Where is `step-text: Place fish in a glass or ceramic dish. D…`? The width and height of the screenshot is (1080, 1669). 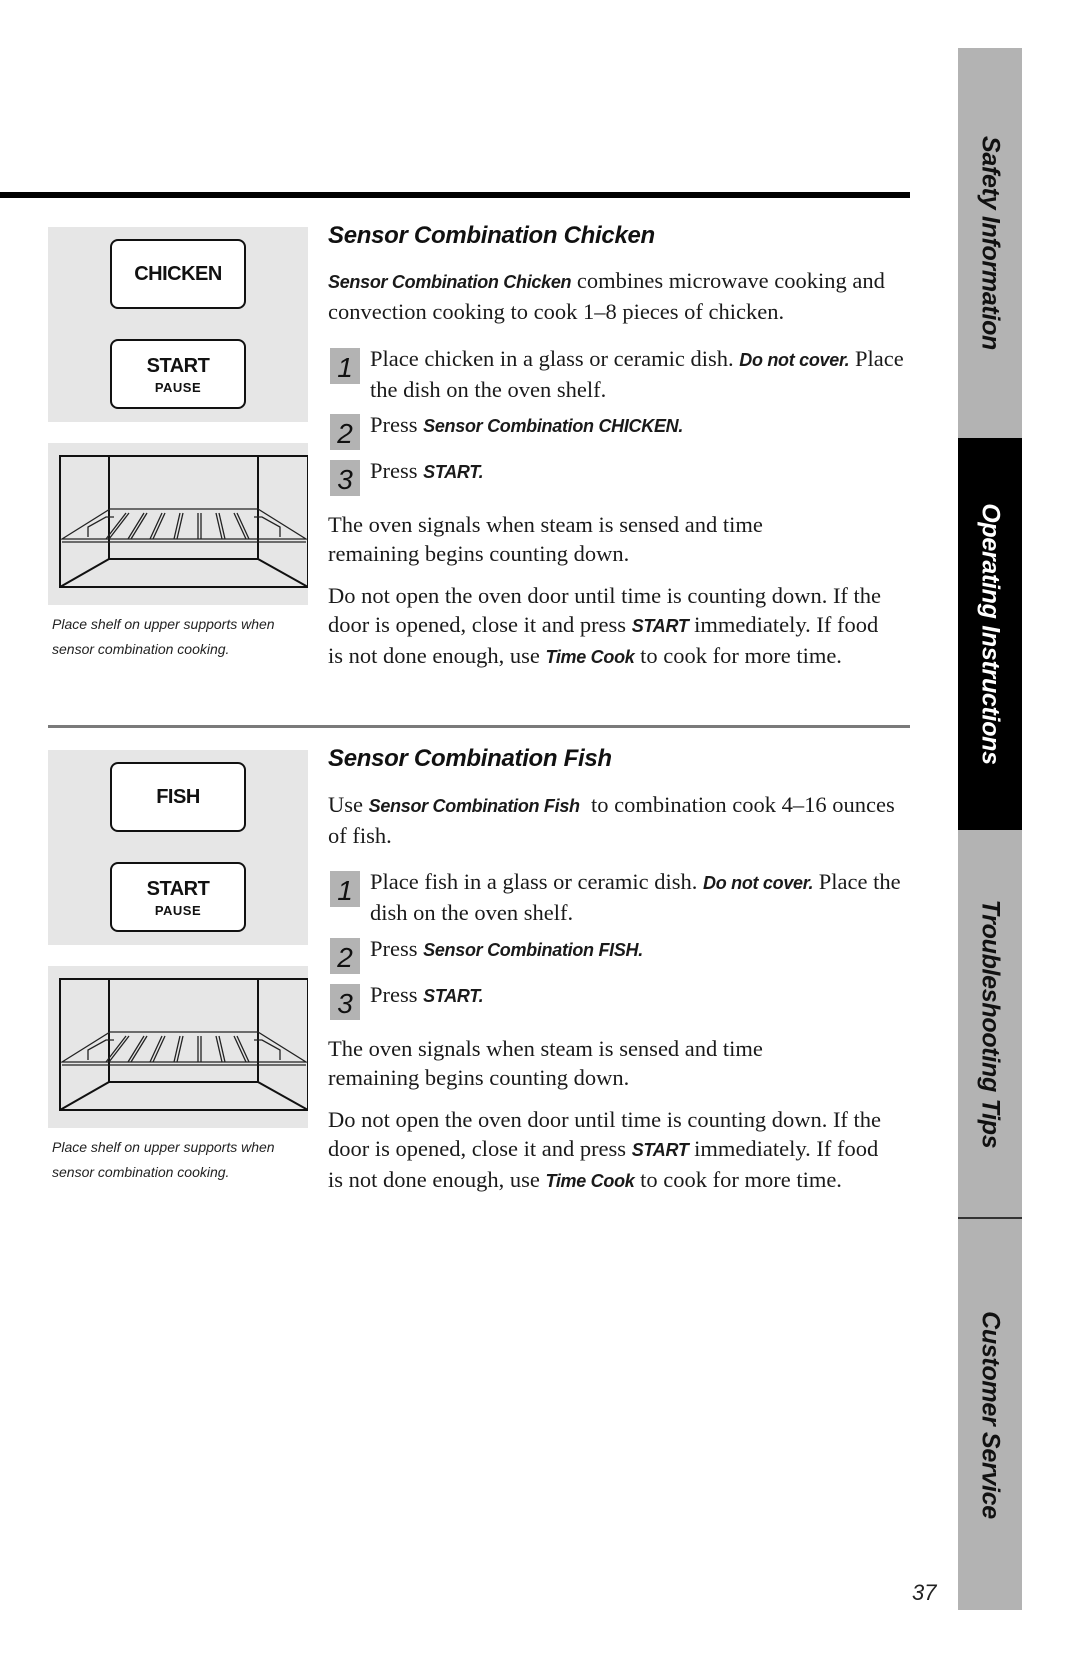
step-text: Place fish in a glass or ceramic dish. D… is located at coordinates (640, 897).